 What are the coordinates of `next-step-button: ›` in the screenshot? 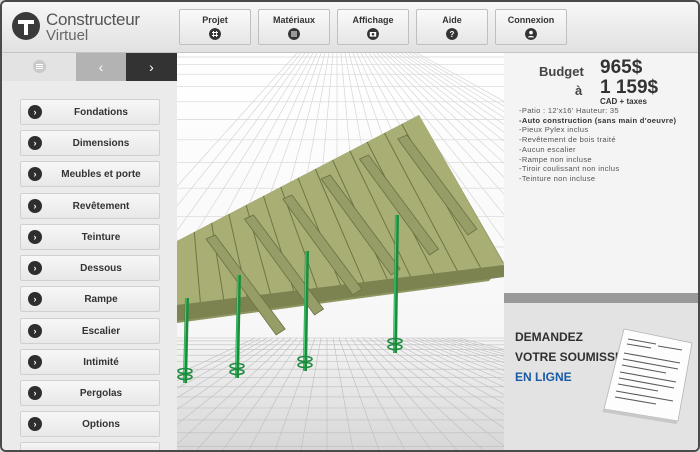 It's located at (151, 67).